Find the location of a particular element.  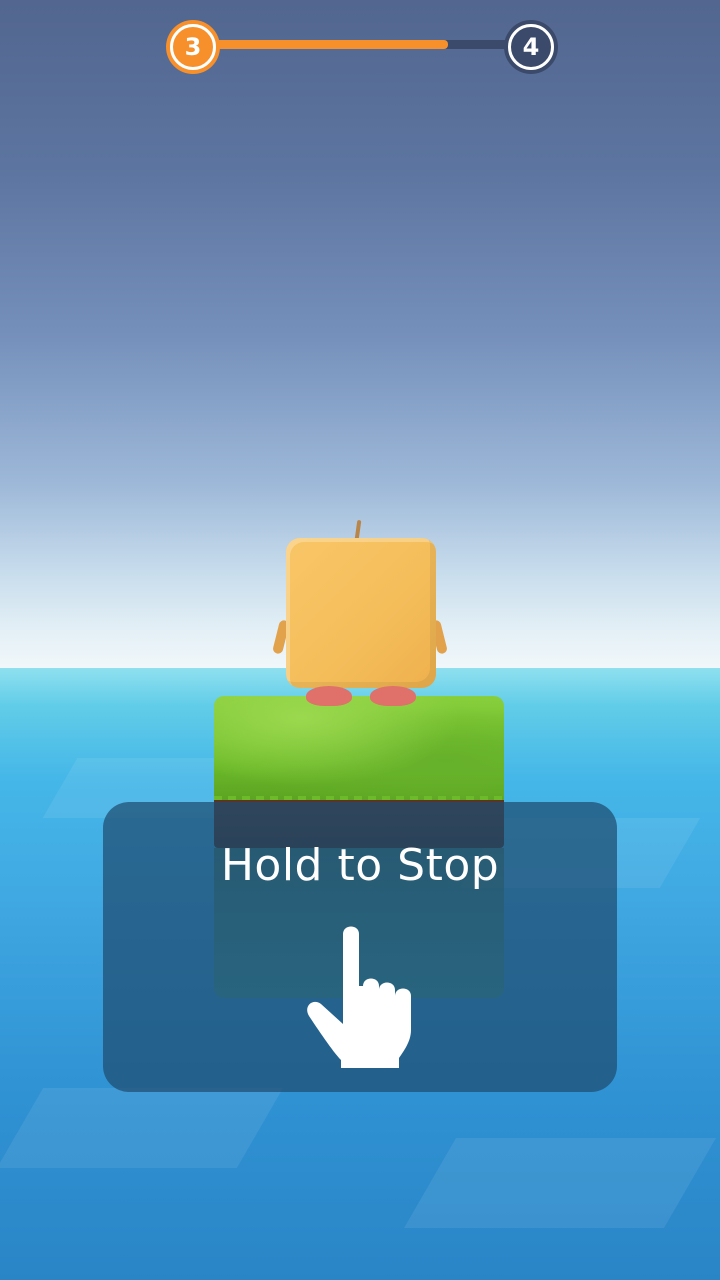

next-level-number: 4 is located at coordinates (531, 47).